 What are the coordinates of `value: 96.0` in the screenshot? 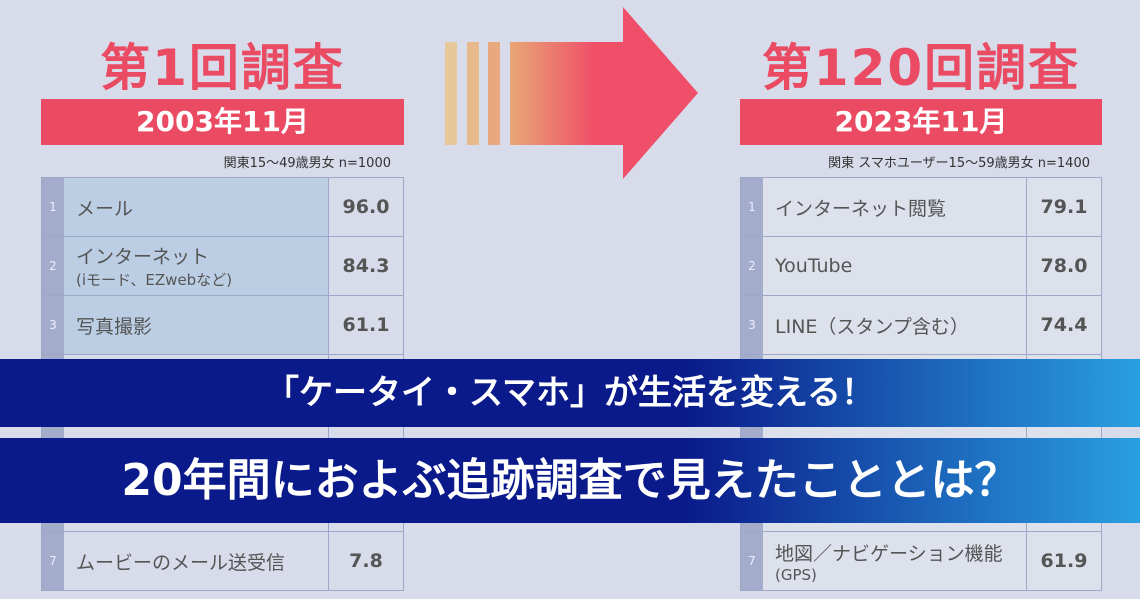 It's located at (366, 207).